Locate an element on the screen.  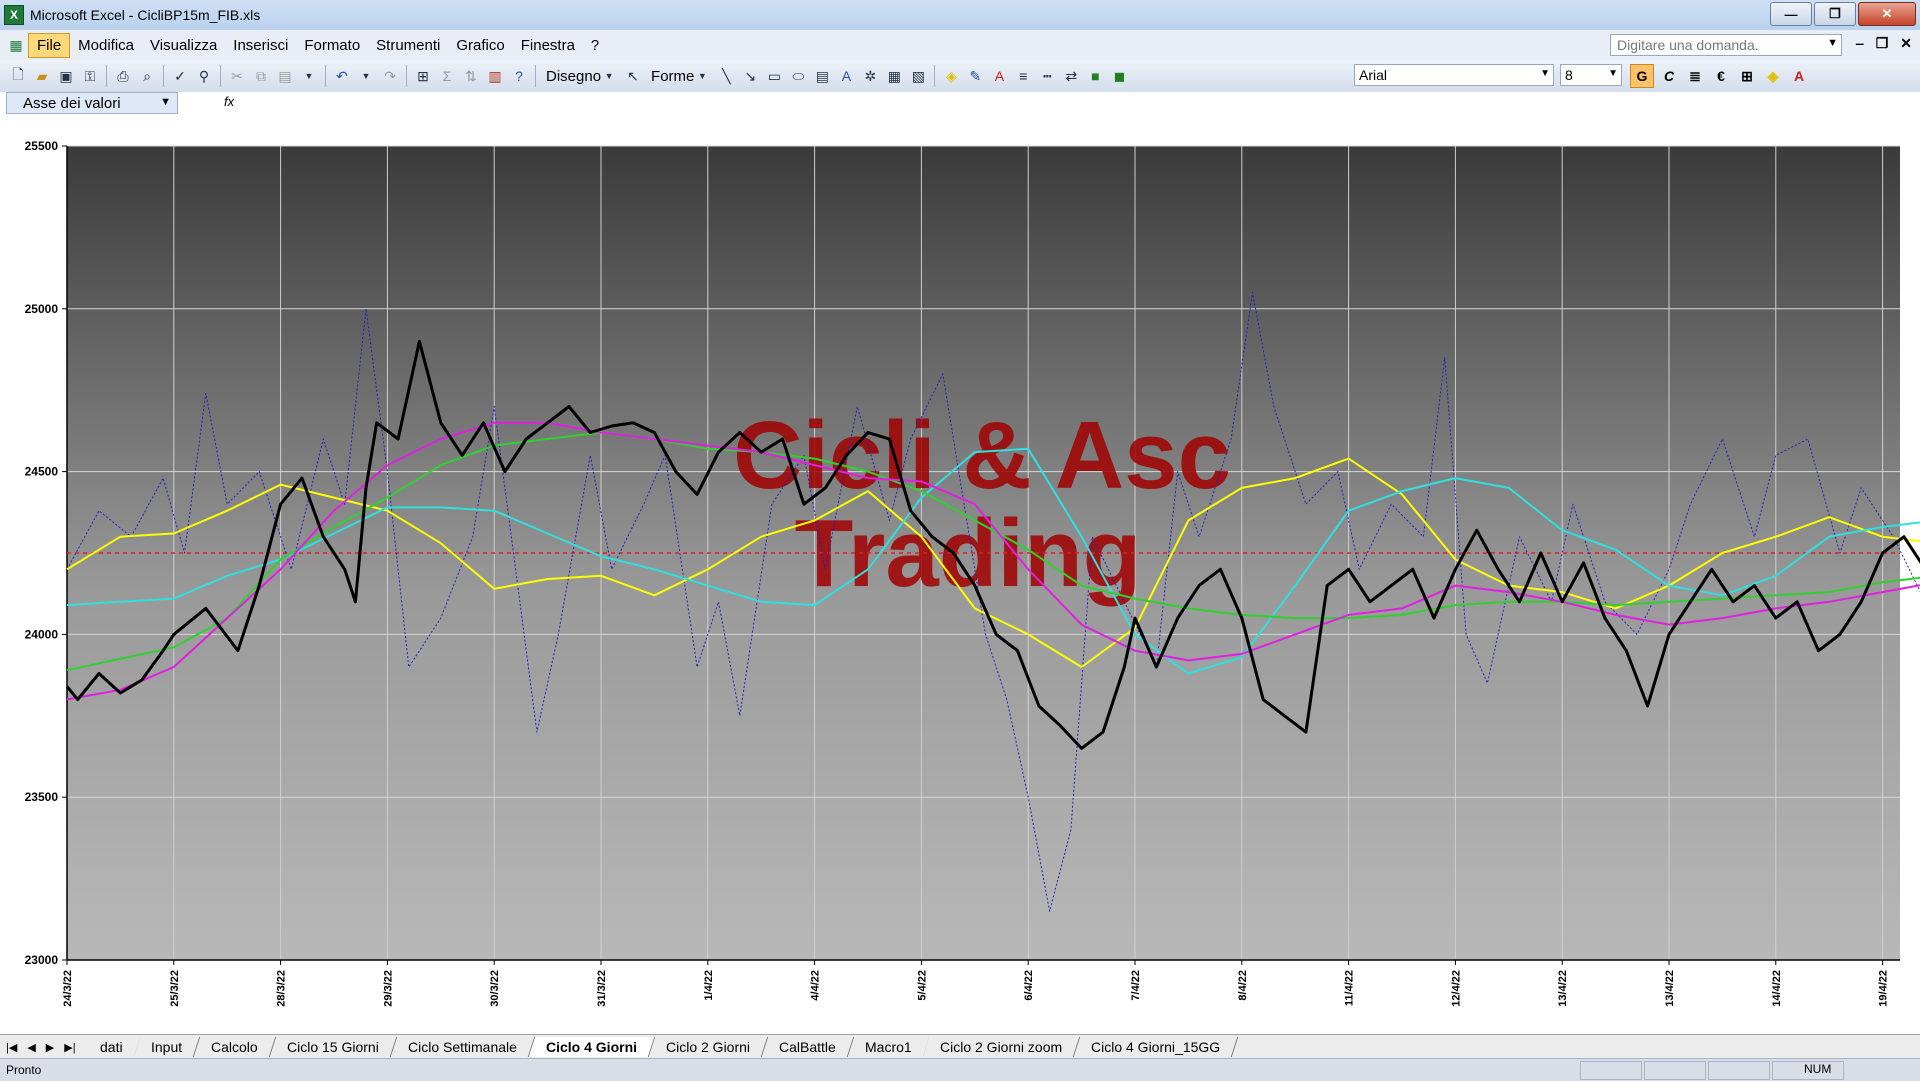
select-objects-icon: ↖ is located at coordinates (633, 76).